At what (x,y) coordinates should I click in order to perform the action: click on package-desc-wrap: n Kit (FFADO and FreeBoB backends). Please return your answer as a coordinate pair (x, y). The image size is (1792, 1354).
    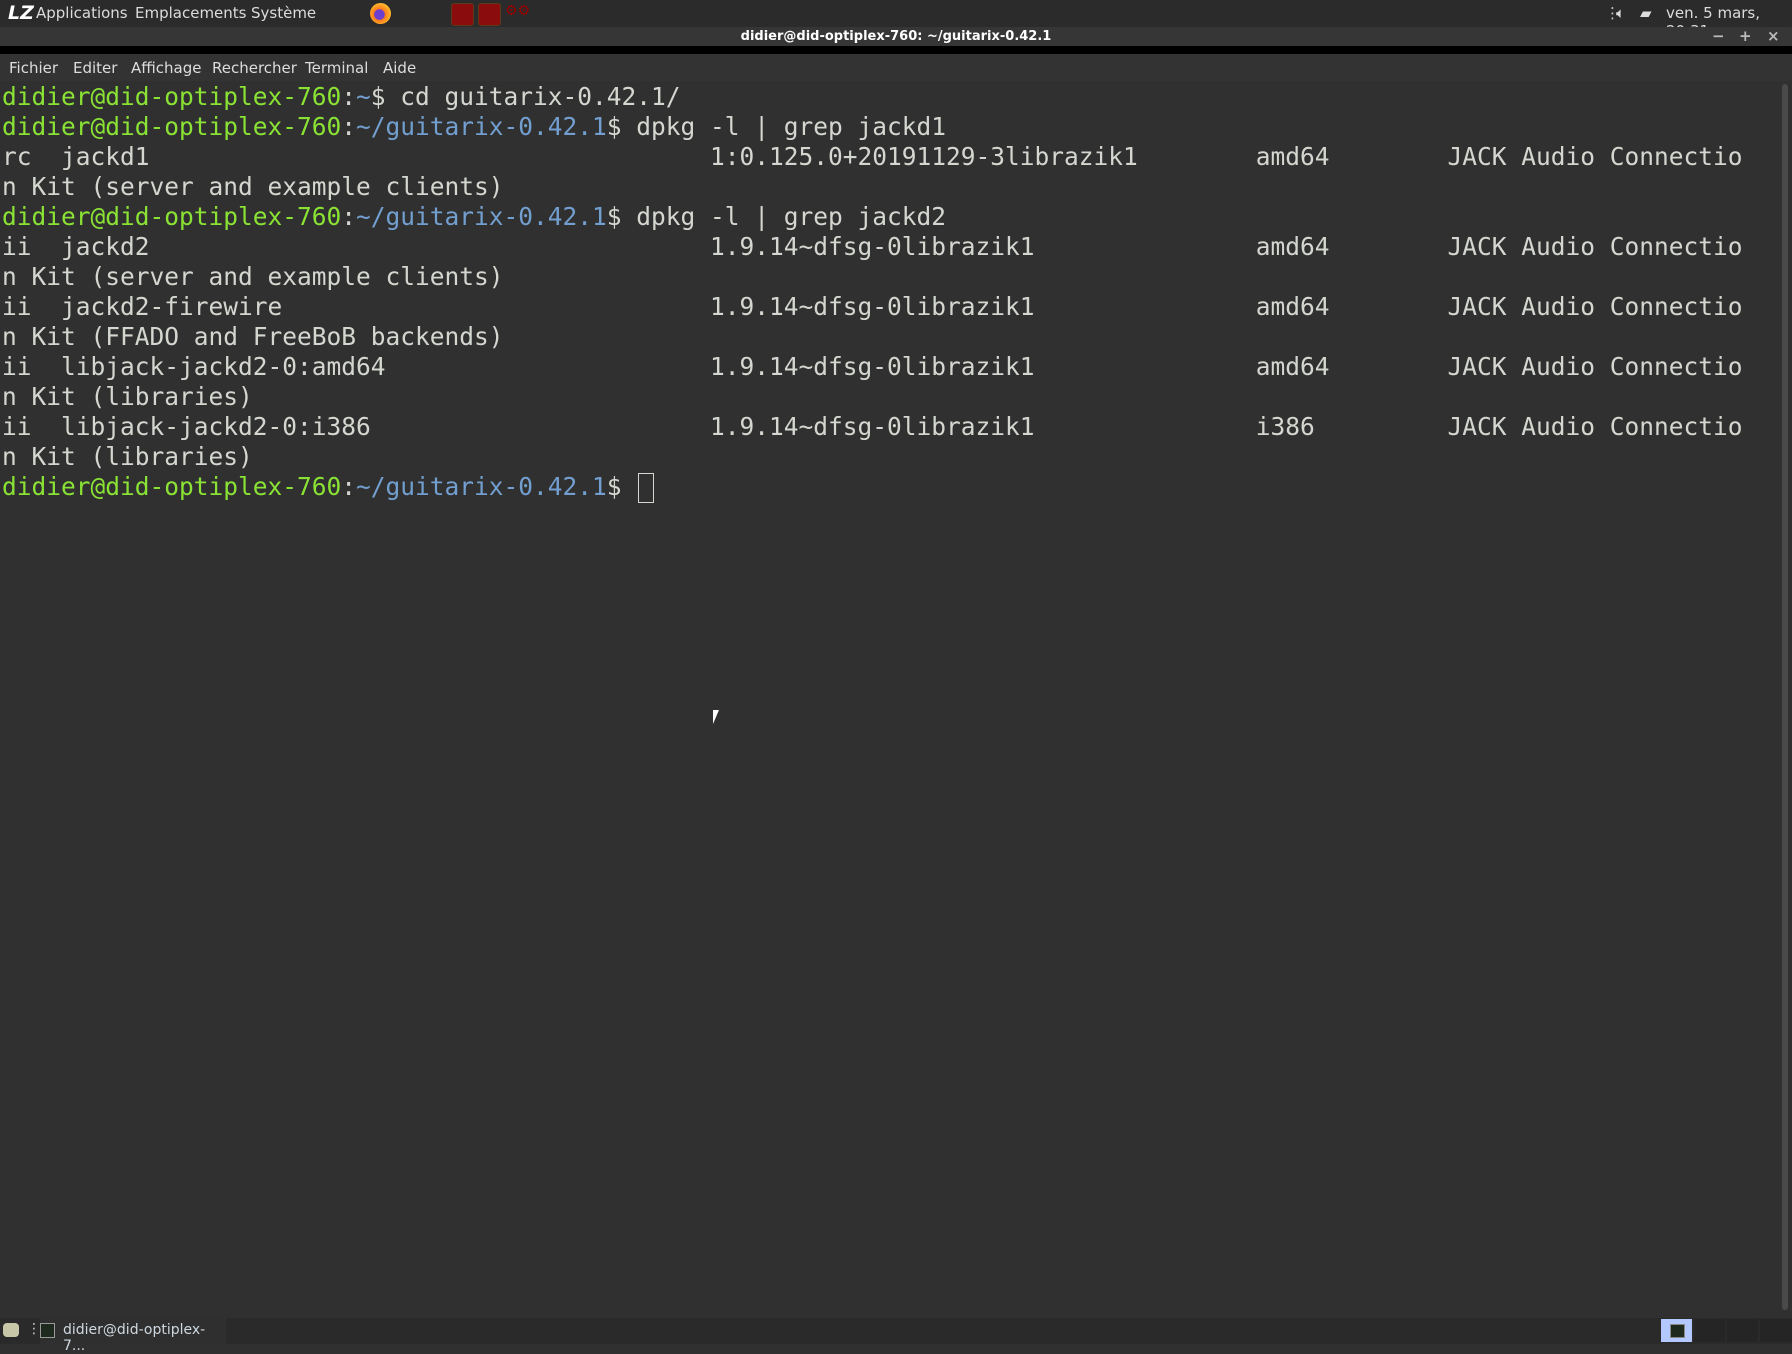
    Looking at the image, I should click on (253, 336).